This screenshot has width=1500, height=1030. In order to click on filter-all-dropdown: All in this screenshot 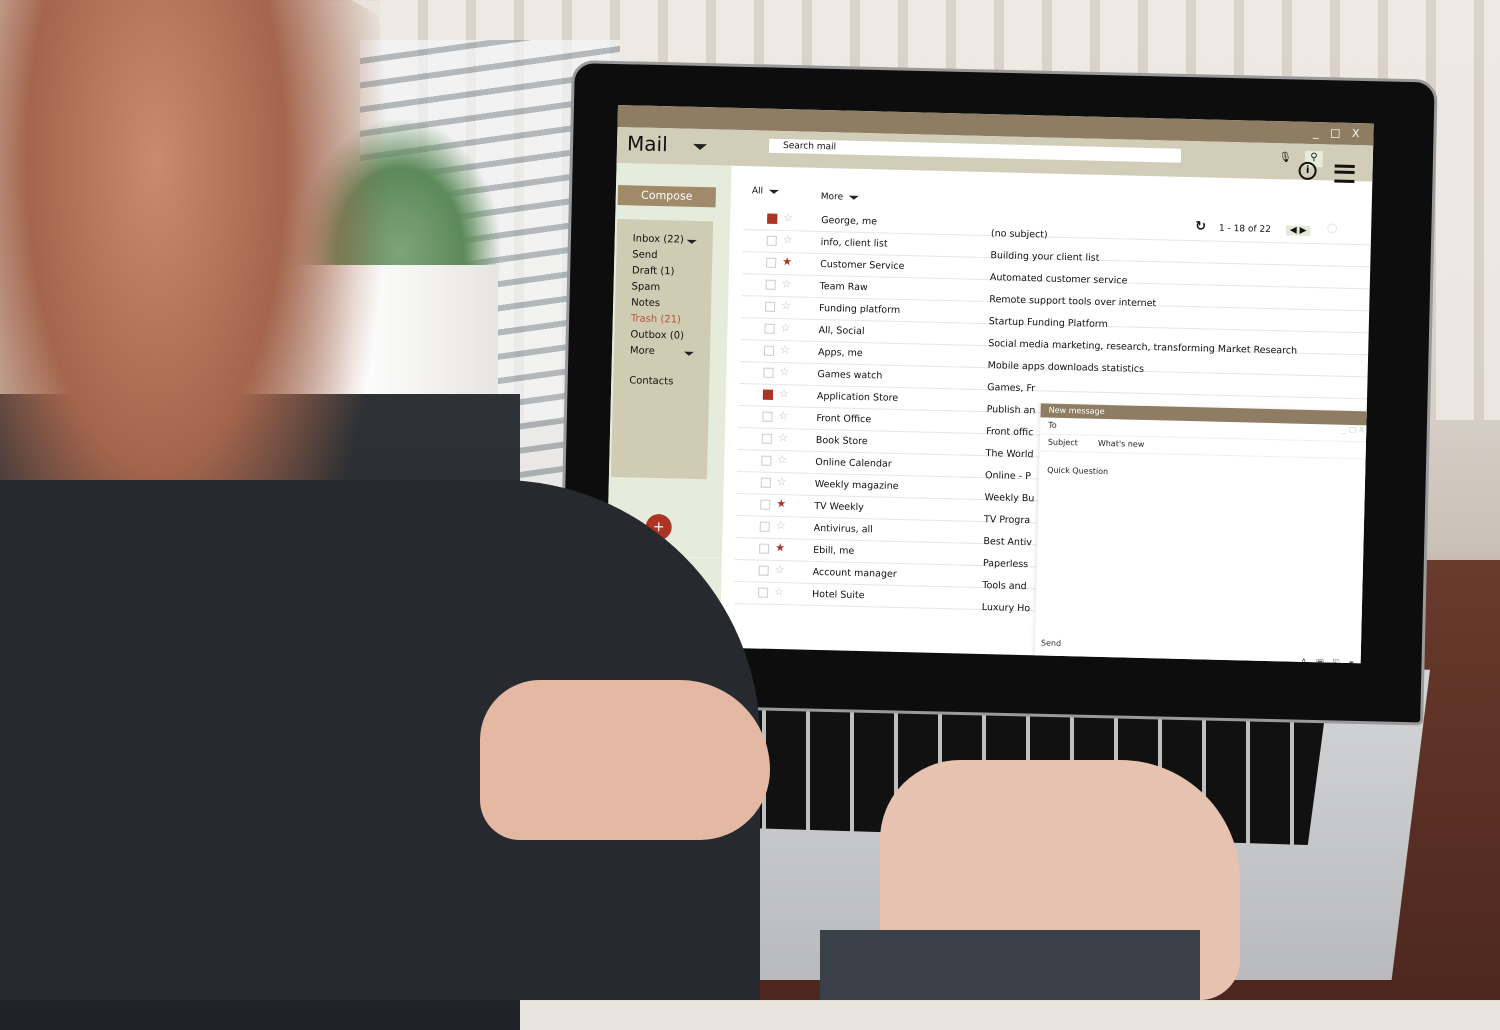, I will do `click(765, 191)`.